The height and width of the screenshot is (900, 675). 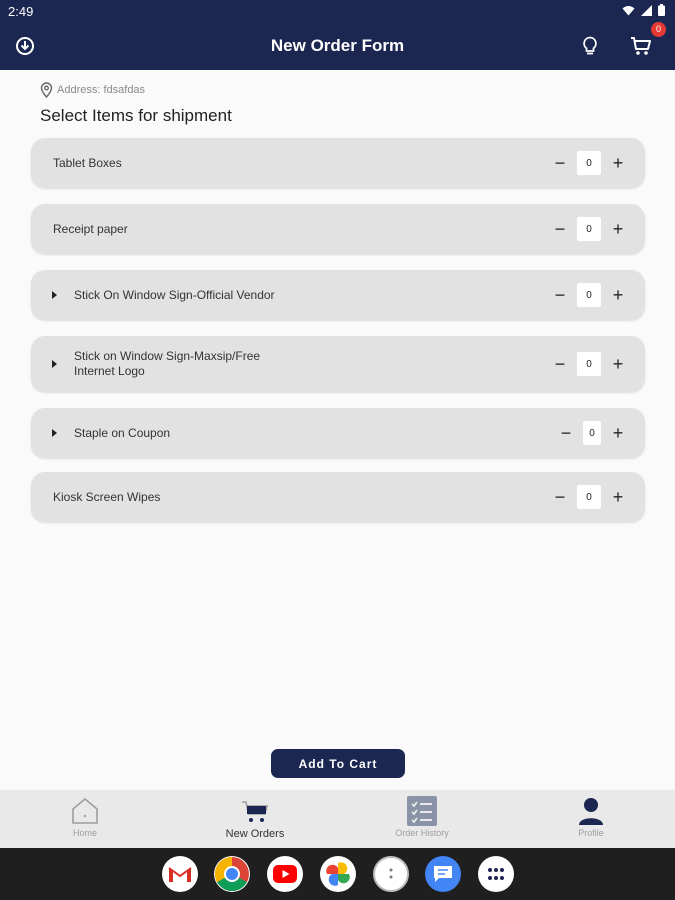 I want to click on gmail-icon, so click(x=180, y=874).